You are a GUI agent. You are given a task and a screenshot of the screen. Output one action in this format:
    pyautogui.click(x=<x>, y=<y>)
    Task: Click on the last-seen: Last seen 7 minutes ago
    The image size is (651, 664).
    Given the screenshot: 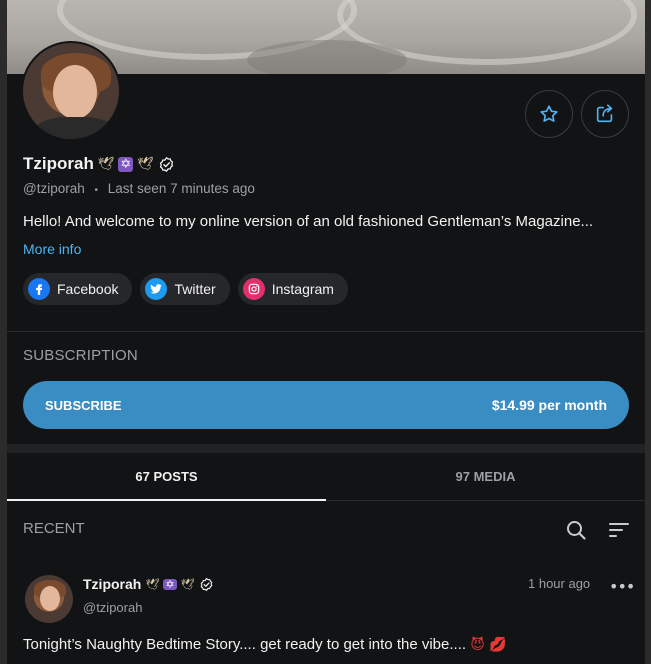 What is the action you would take?
    pyautogui.click(x=181, y=188)
    